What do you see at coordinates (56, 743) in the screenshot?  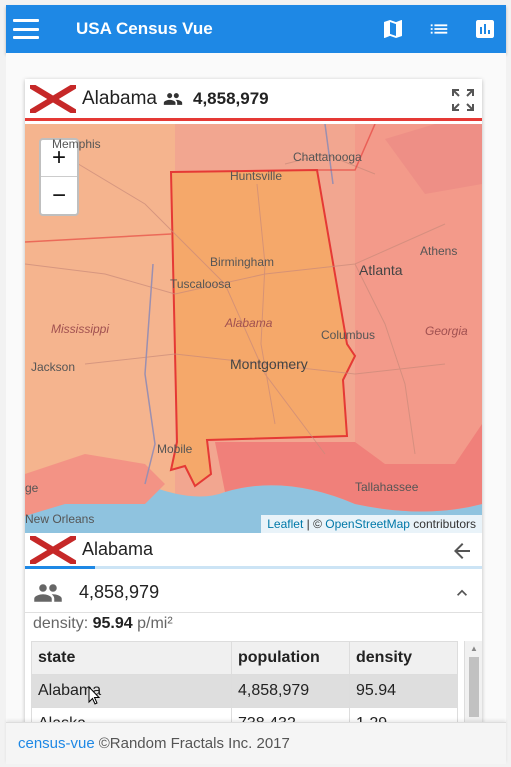 I see `census-vue-link: census-vue` at bounding box center [56, 743].